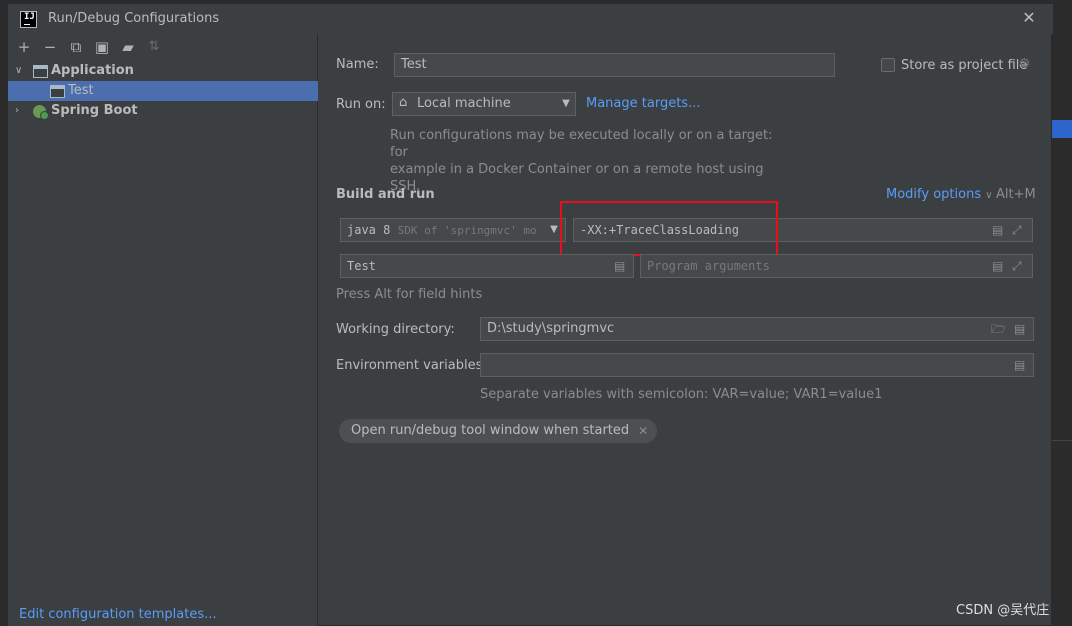 Image resolution: width=1072 pixels, height=626 pixels. I want to click on tree-node-label: Application, so click(92, 70).